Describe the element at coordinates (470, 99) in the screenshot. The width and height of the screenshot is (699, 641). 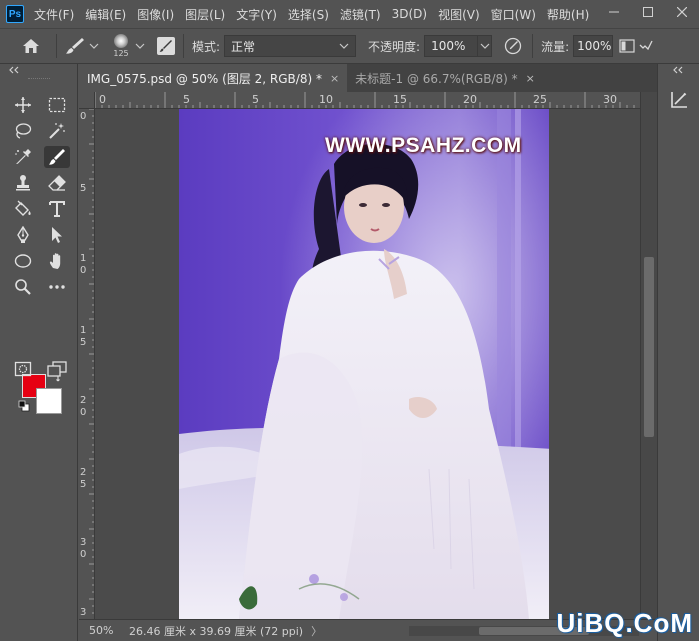
I see `ruler-h-label: 20` at that location.